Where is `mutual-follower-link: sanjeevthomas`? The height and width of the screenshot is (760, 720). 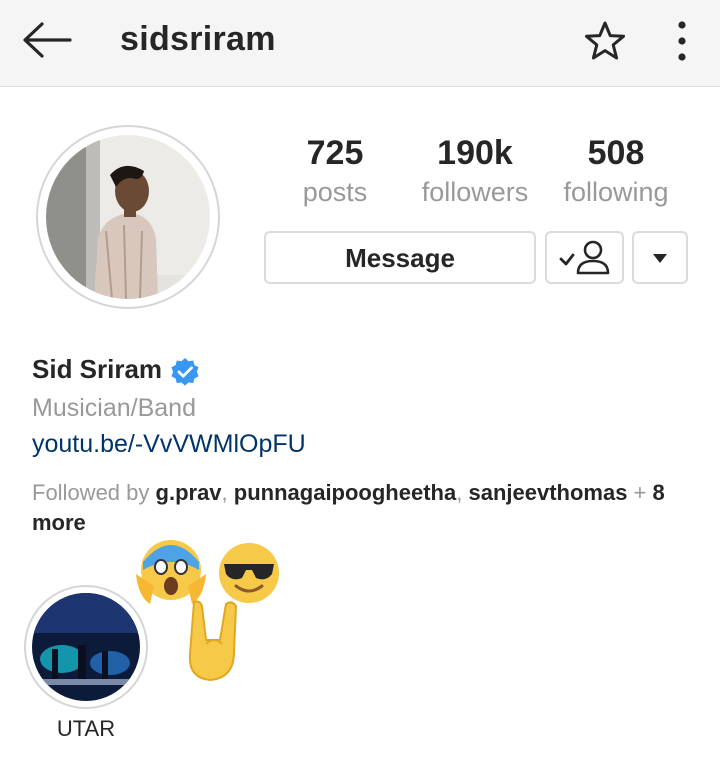 mutual-follower-link: sanjeevthomas is located at coordinates (547, 492).